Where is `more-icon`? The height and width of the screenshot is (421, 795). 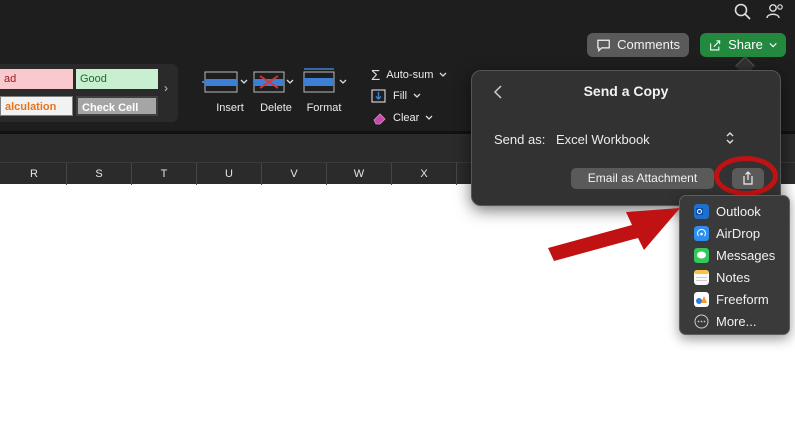 more-icon is located at coordinates (701, 321).